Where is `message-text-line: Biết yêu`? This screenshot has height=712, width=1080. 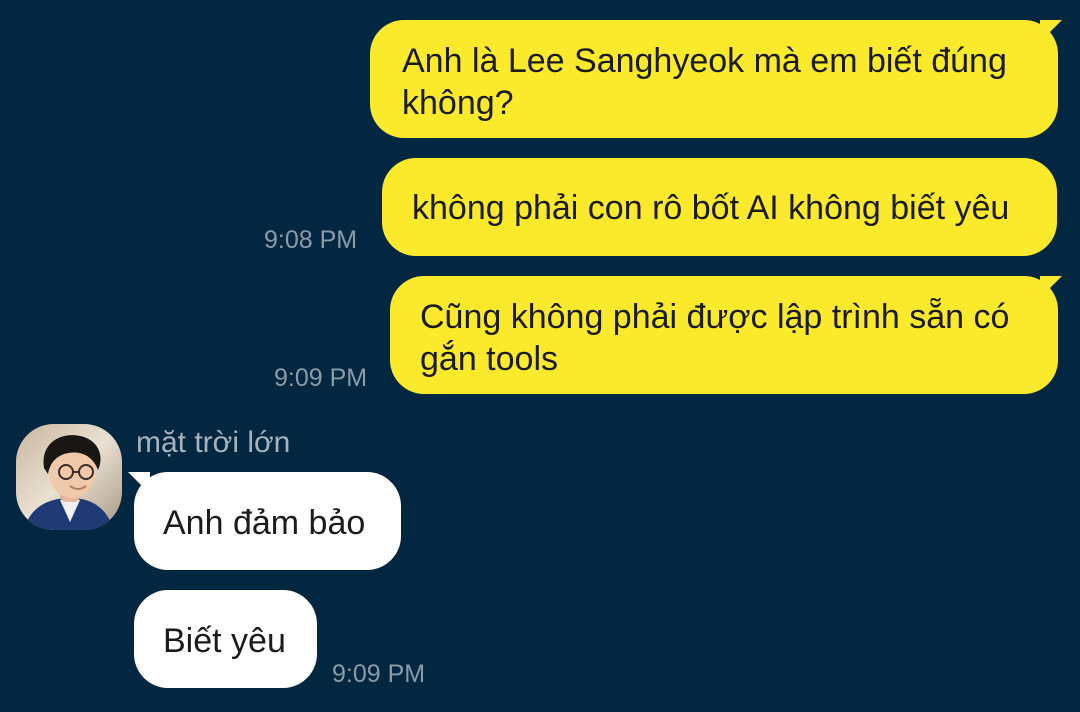
message-text-line: Biết yêu is located at coordinates (224, 641).